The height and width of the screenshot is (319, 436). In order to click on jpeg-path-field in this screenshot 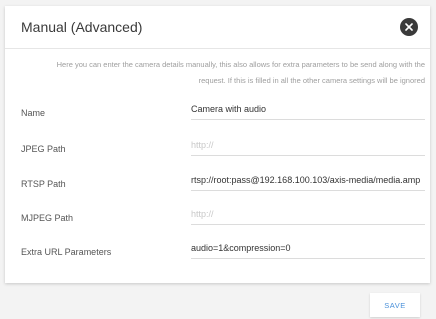, I will do `click(308, 145)`.